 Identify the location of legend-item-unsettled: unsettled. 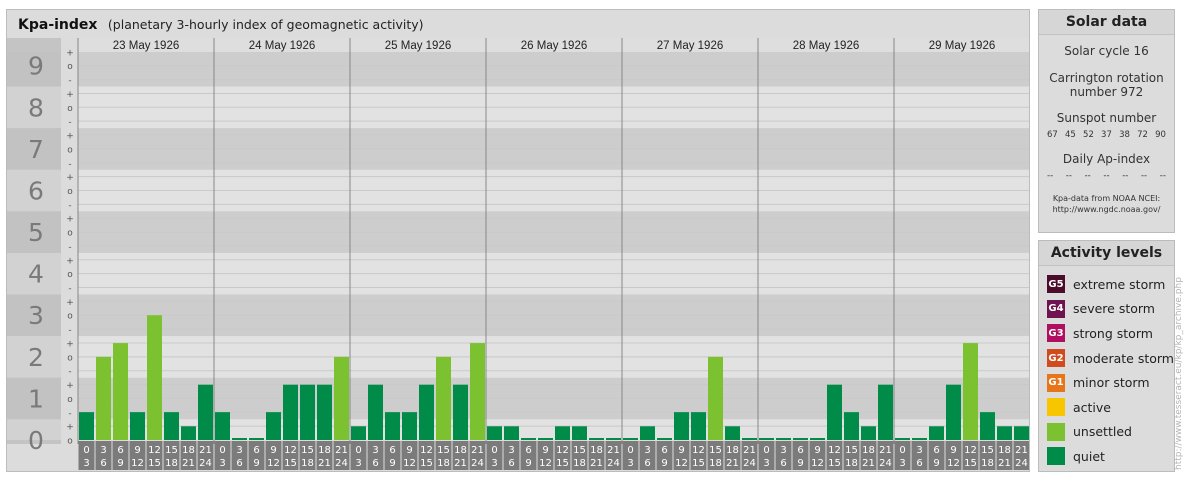
(1106, 432).